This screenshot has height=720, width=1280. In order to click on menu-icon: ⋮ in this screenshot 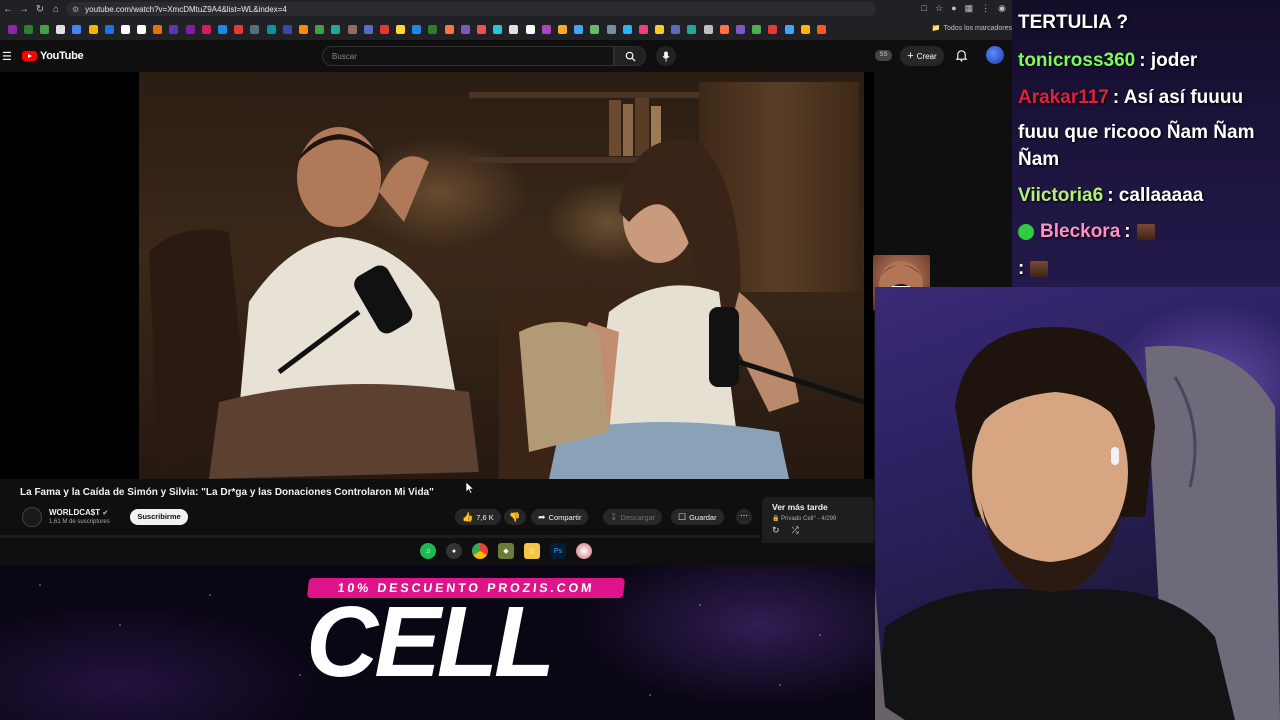, I will do `click(985, 8)`.